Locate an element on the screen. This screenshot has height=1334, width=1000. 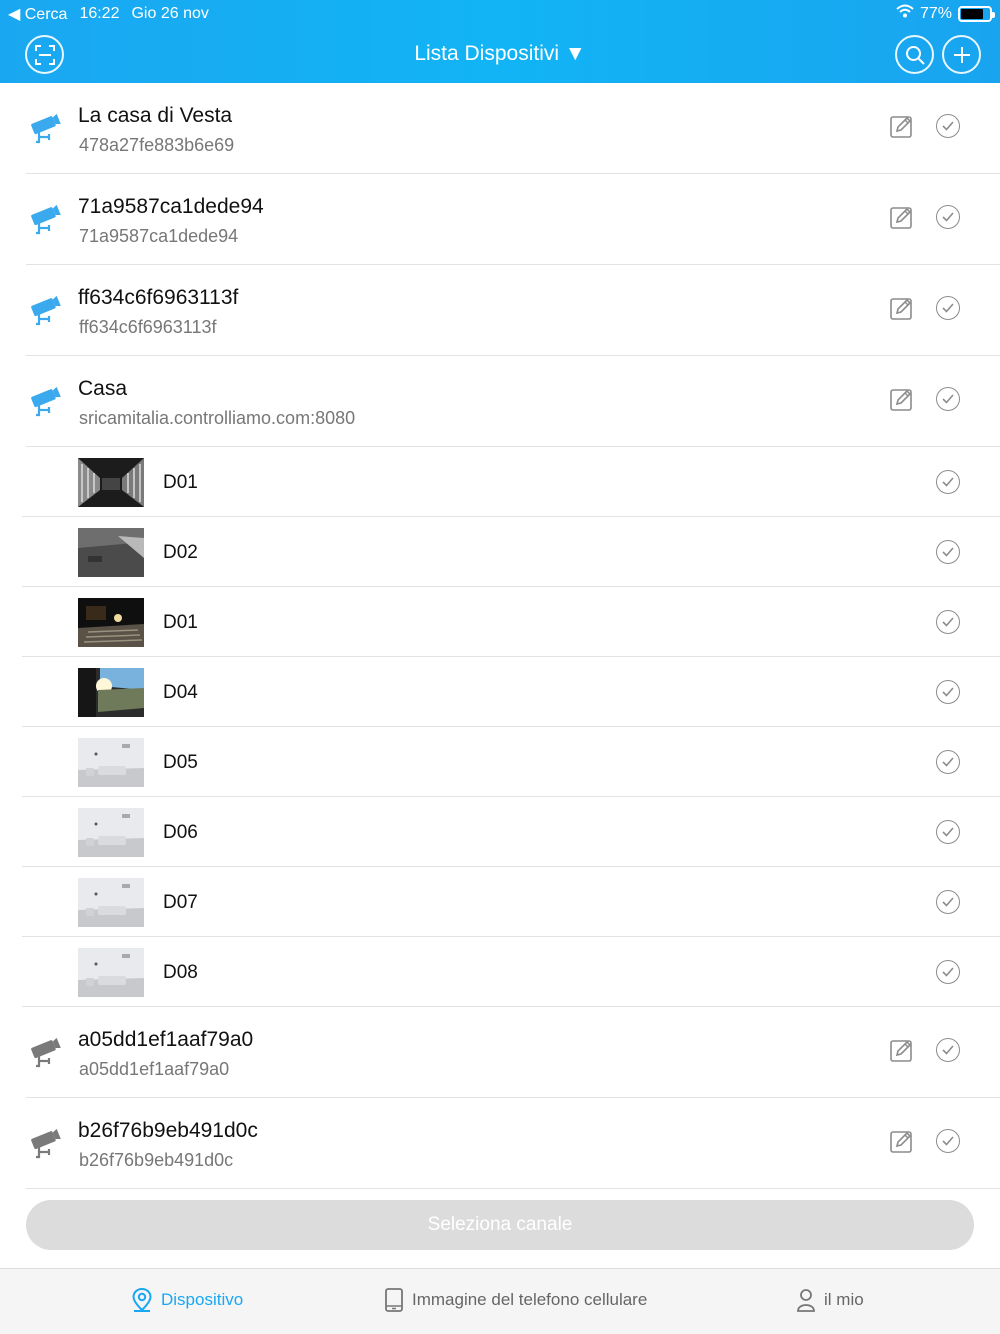
search-icon is located at coordinates (915, 55).